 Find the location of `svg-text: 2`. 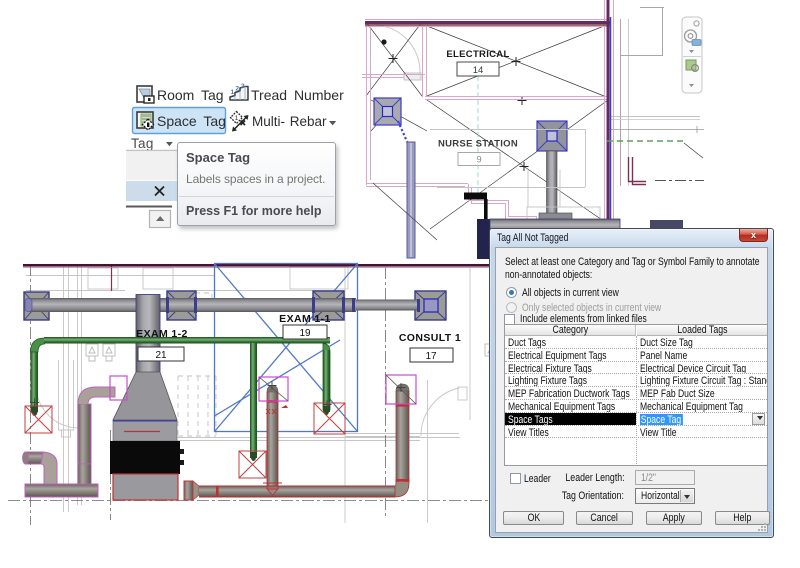

svg-text: 2 is located at coordinates (238, 89).